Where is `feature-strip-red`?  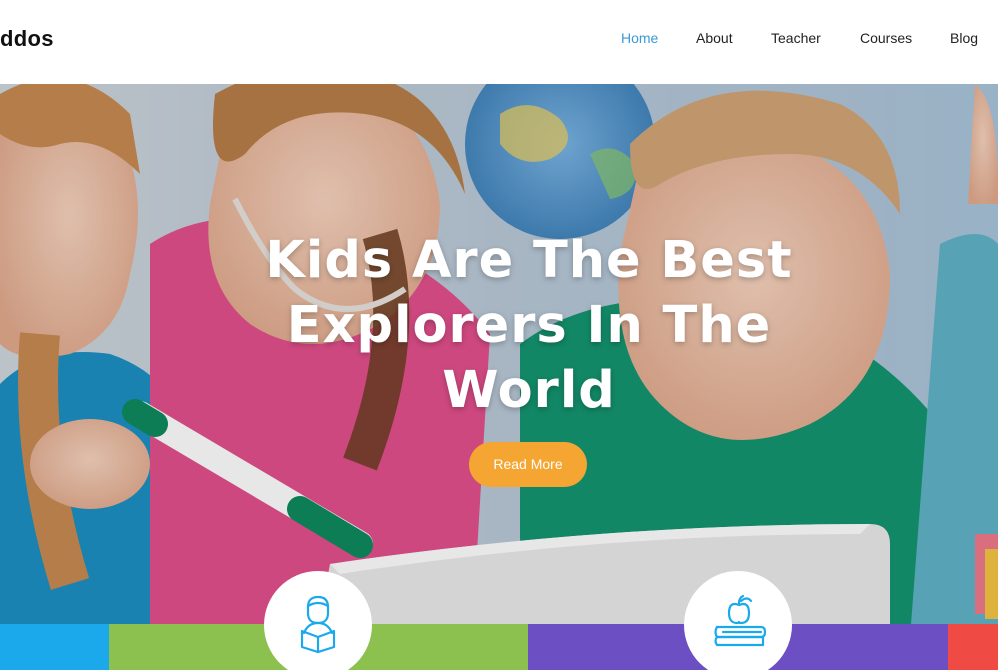
feature-strip-red is located at coordinates (973, 647).